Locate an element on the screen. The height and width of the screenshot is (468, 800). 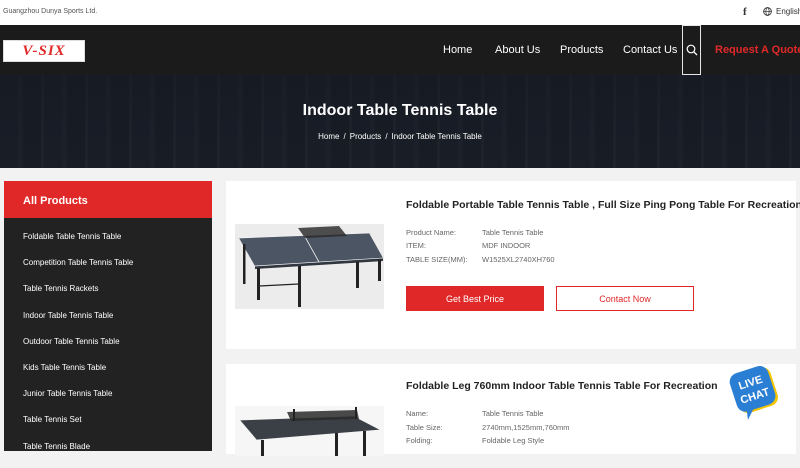
spec-label: Table Size: is located at coordinates (424, 427).